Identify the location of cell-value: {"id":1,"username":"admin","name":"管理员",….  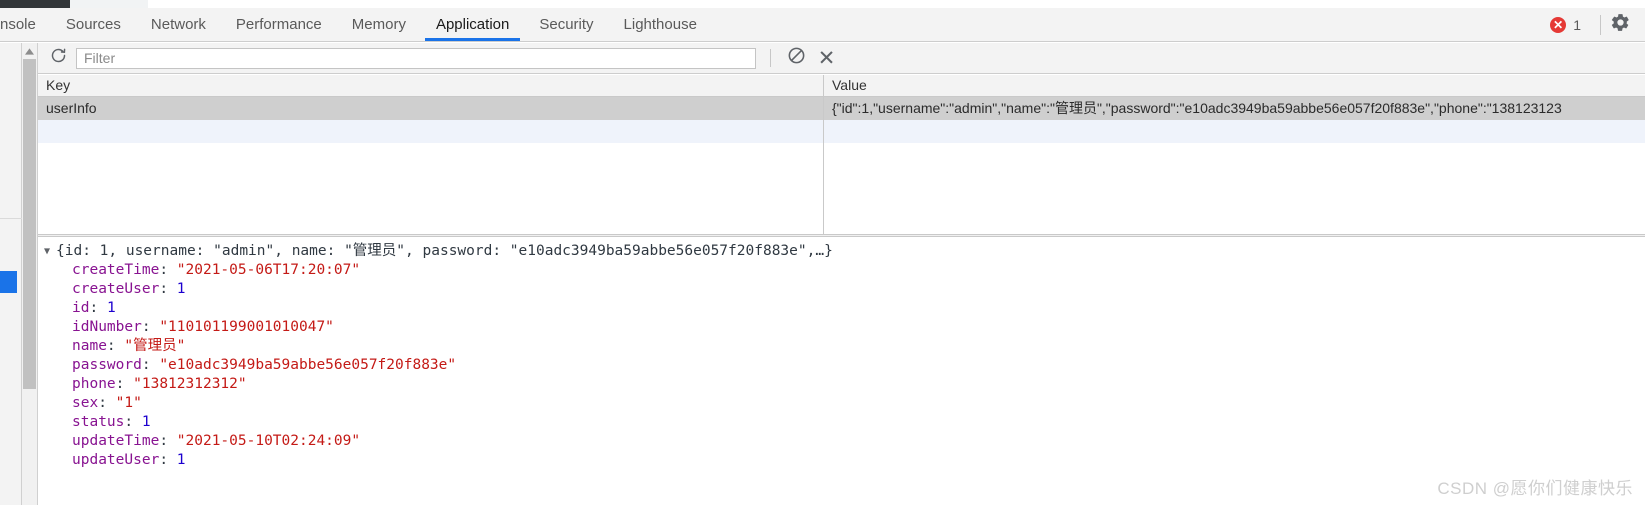
(1234, 108).